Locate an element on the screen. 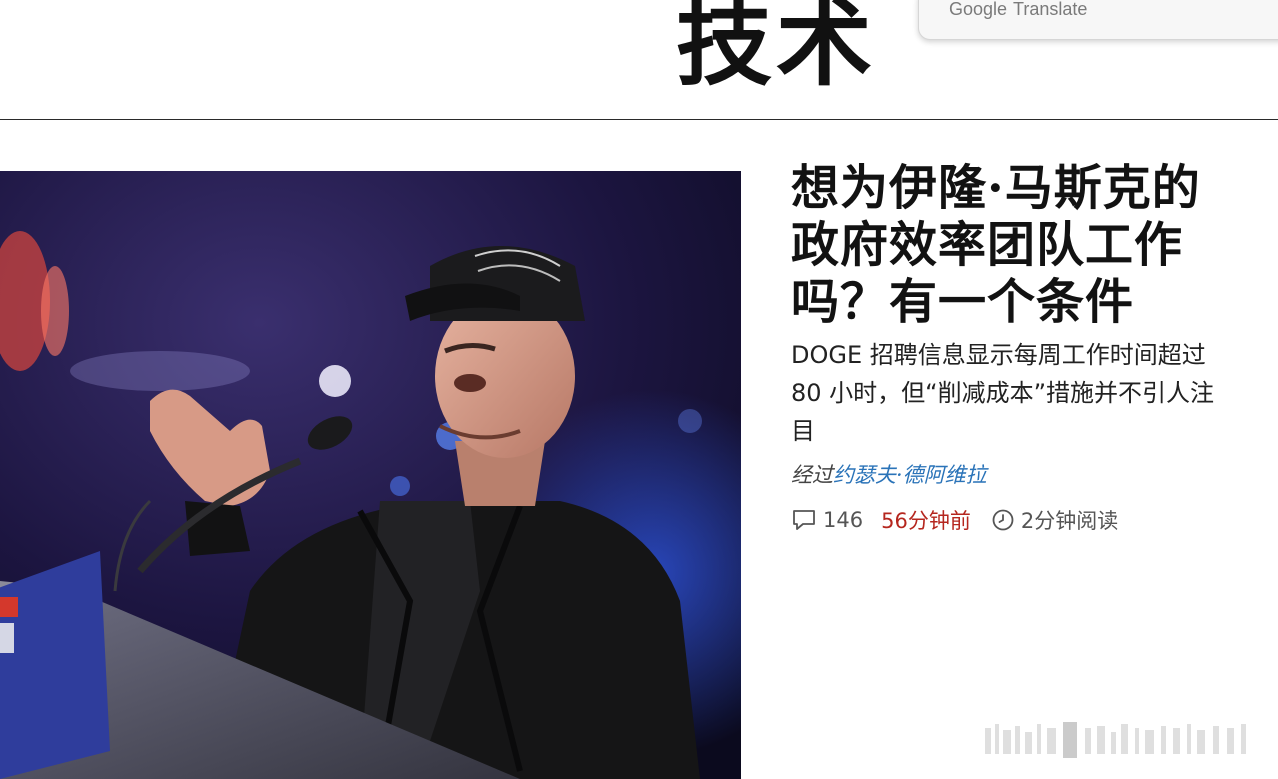 The width and height of the screenshot is (1278, 779). translate-text: Translate is located at coordinates (1050, 9).